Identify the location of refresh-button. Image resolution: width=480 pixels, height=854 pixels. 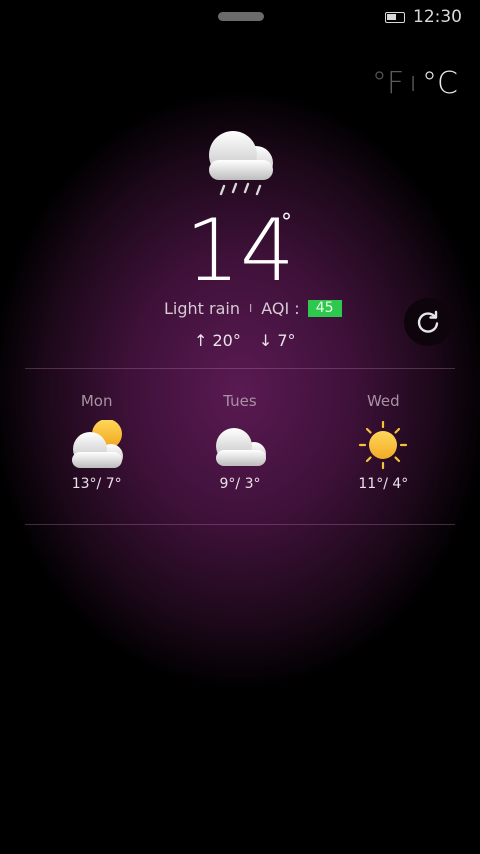
(428, 322).